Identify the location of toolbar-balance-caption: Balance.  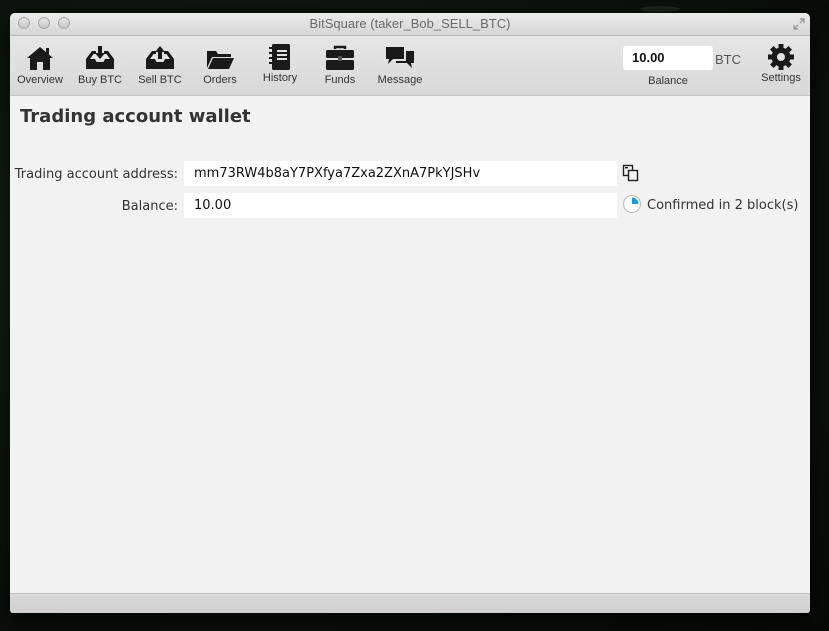
(668, 81).